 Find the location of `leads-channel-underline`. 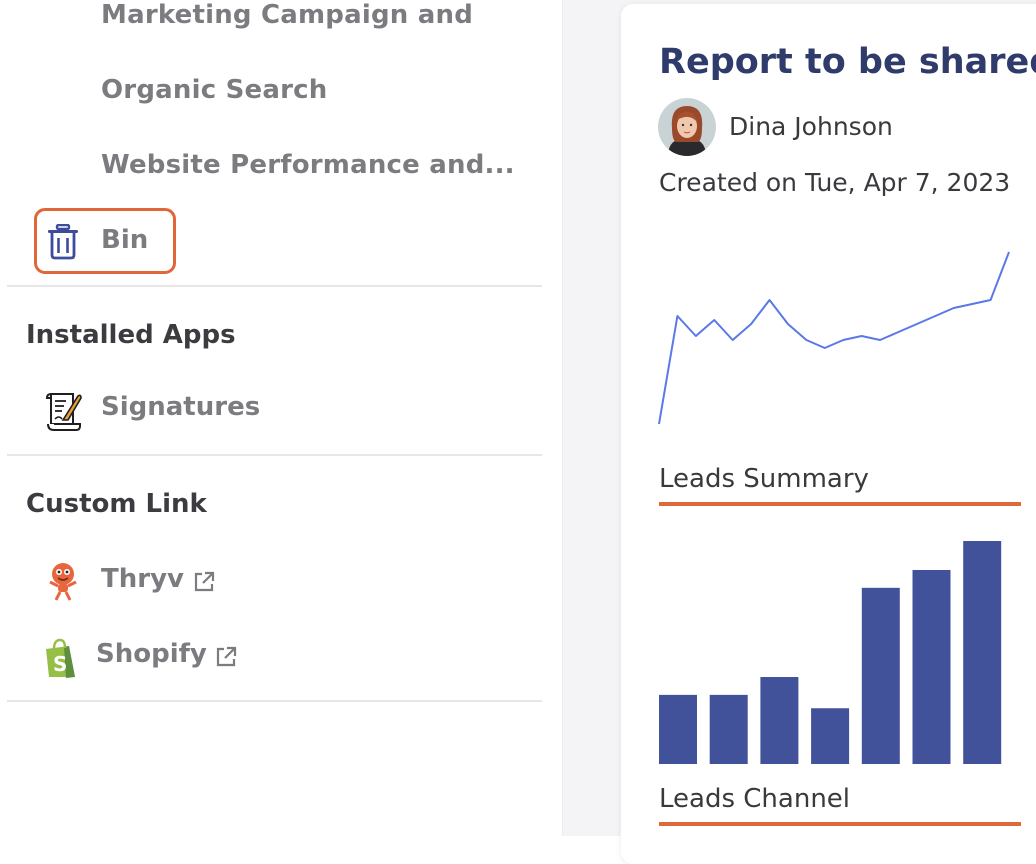

leads-channel-underline is located at coordinates (840, 824).